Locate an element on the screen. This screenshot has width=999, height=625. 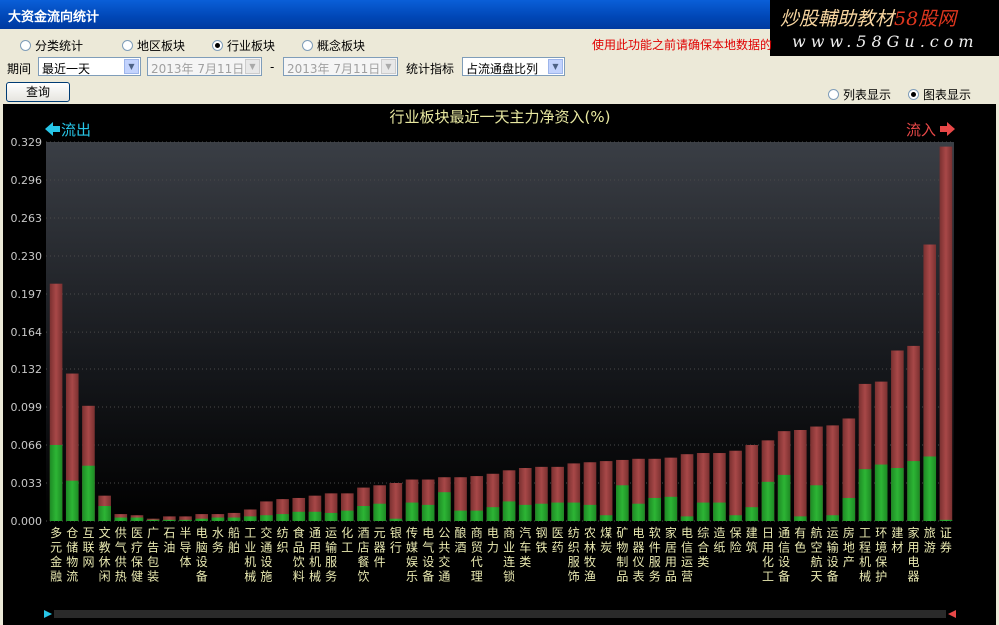
flow-out-label: 流出 is located at coordinates (76, 130).